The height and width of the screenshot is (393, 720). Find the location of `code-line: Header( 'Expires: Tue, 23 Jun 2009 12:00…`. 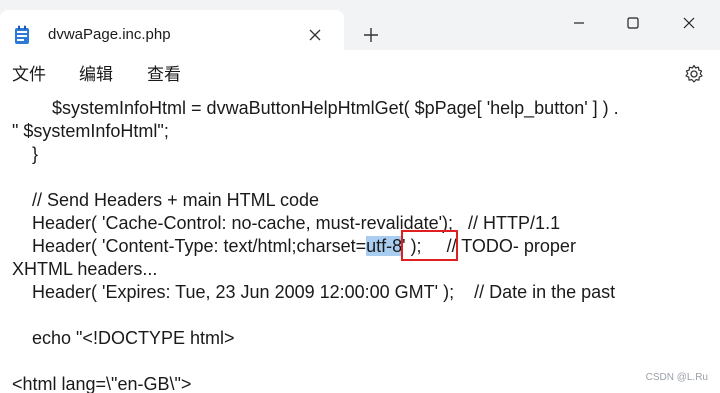

code-line: Header( 'Expires: Tue, 23 Jun 2009 12:00… is located at coordinates (314, 292).